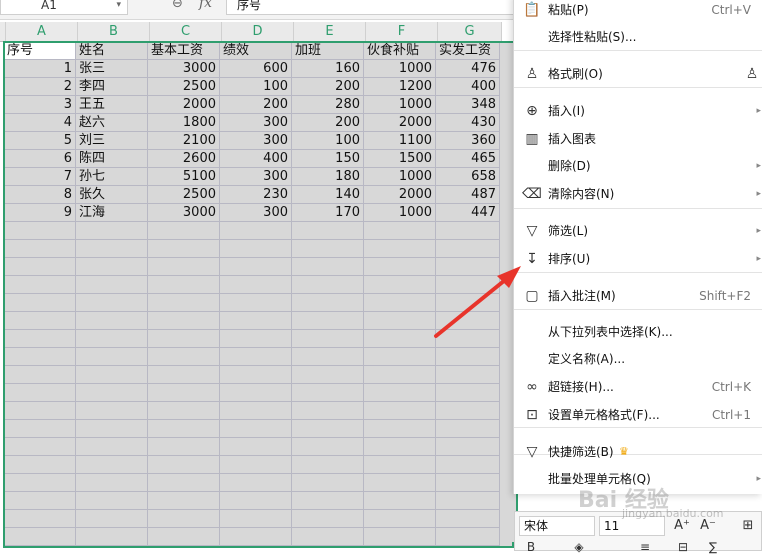 This screenshot has width=762, height=554. I want to click on menu-item: ▽ 筛选(L) ▸, so click(638, 231).